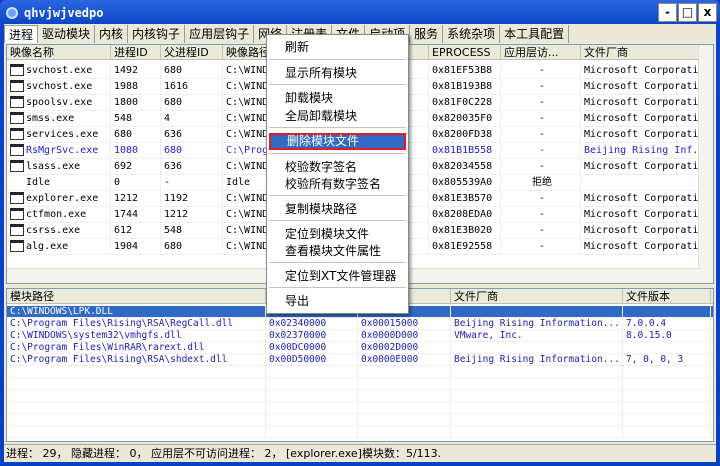 The image size is (720, 466). What do you see at coordinates (687, 12) in the screenshot?
I see `maximize-button: □` at bounding box center [687, 12].